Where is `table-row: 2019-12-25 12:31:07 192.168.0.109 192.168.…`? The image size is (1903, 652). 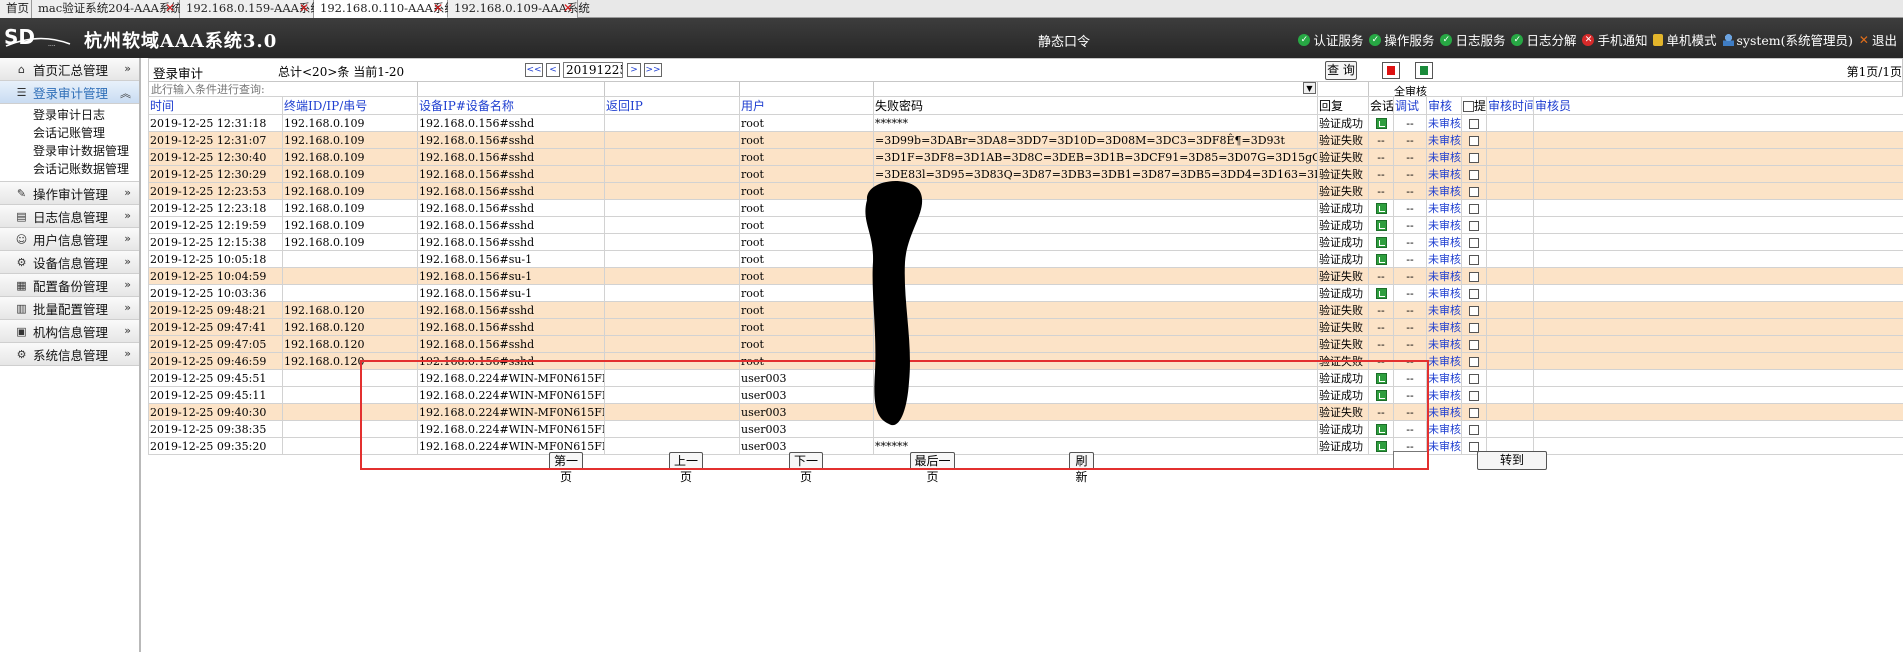 table-row: 2019-12-25 12:31:07 192.168.0.109 192.168.… is located at coordinates (1025, 140).